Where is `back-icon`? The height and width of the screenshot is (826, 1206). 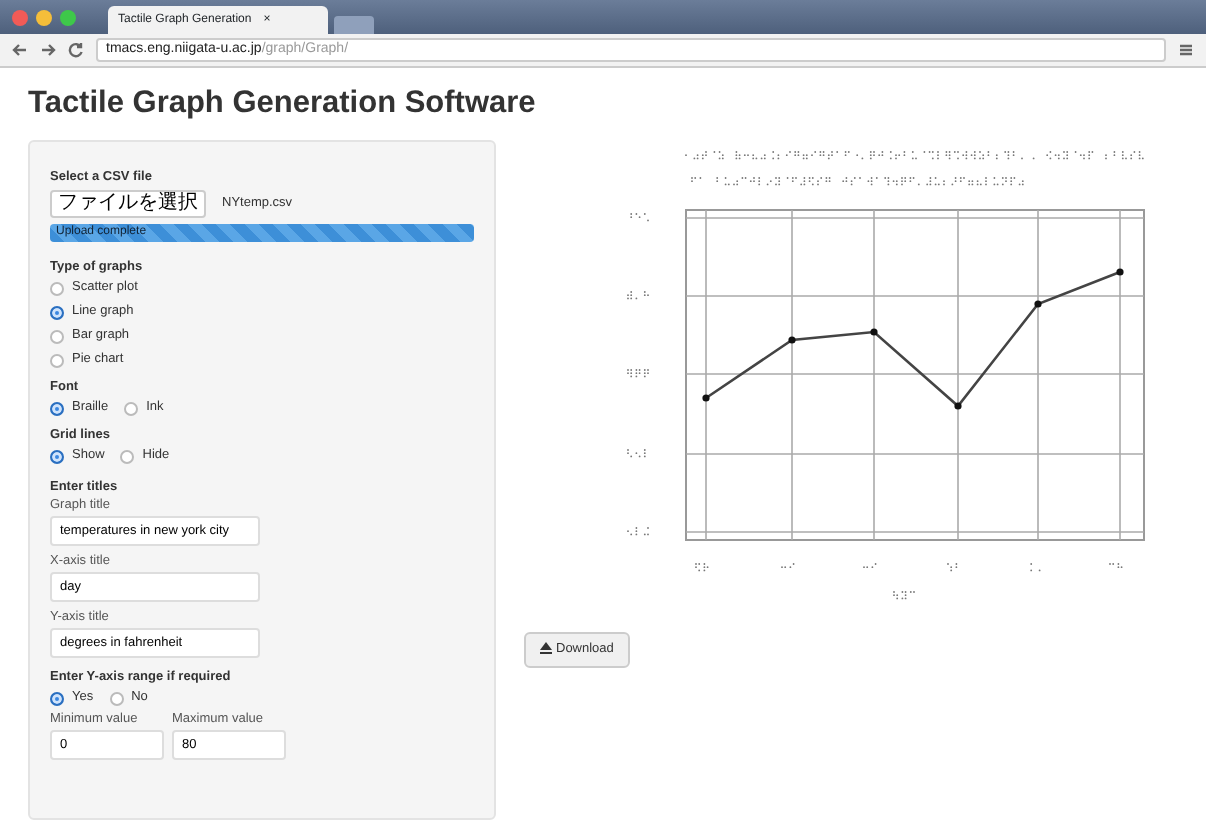
back-icon is located at coordinates (20, 50).